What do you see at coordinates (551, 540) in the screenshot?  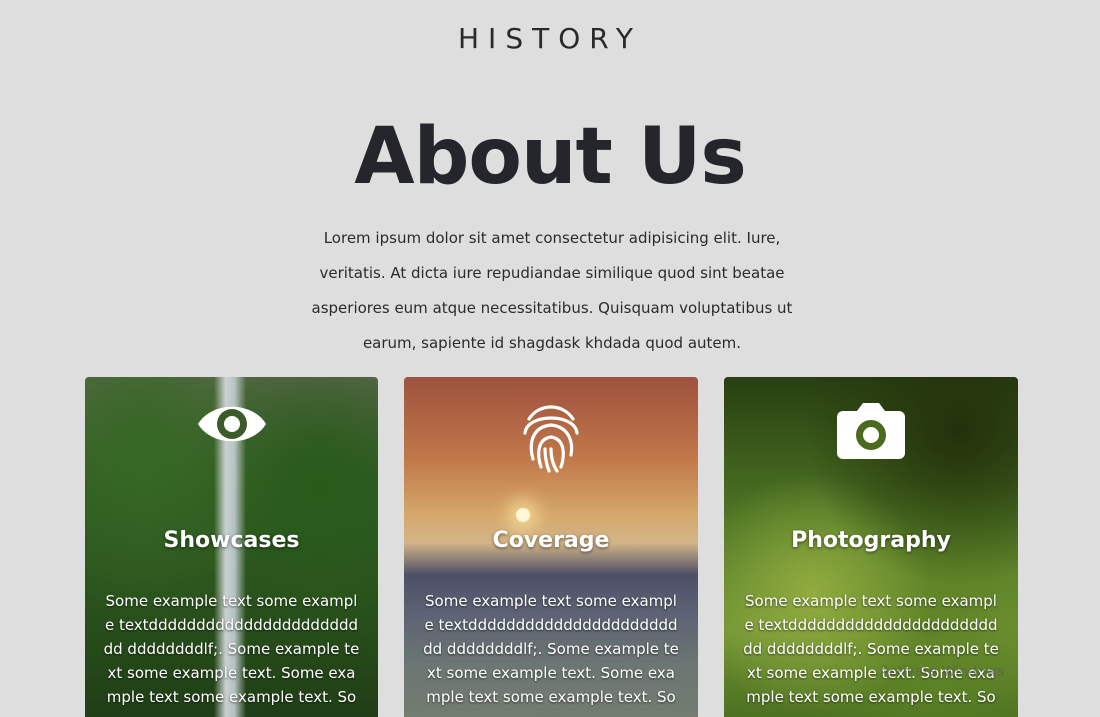 I see `card-title: Coverage` at bounding box center [551, 540].